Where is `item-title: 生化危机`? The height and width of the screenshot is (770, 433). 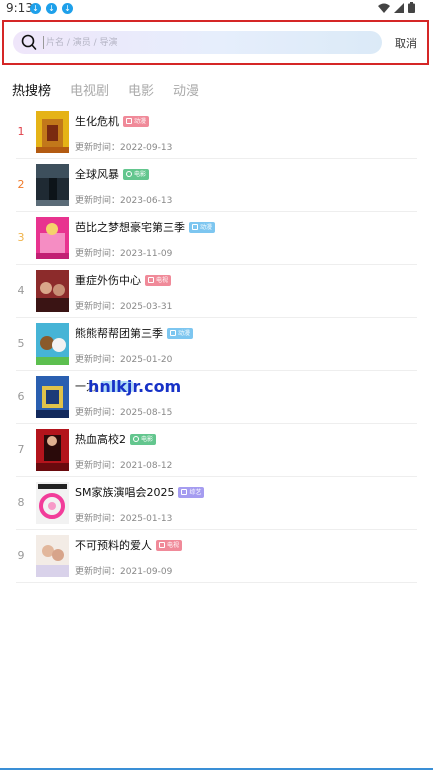 item-title: 生化危机 is located at coordinates (97, 121).